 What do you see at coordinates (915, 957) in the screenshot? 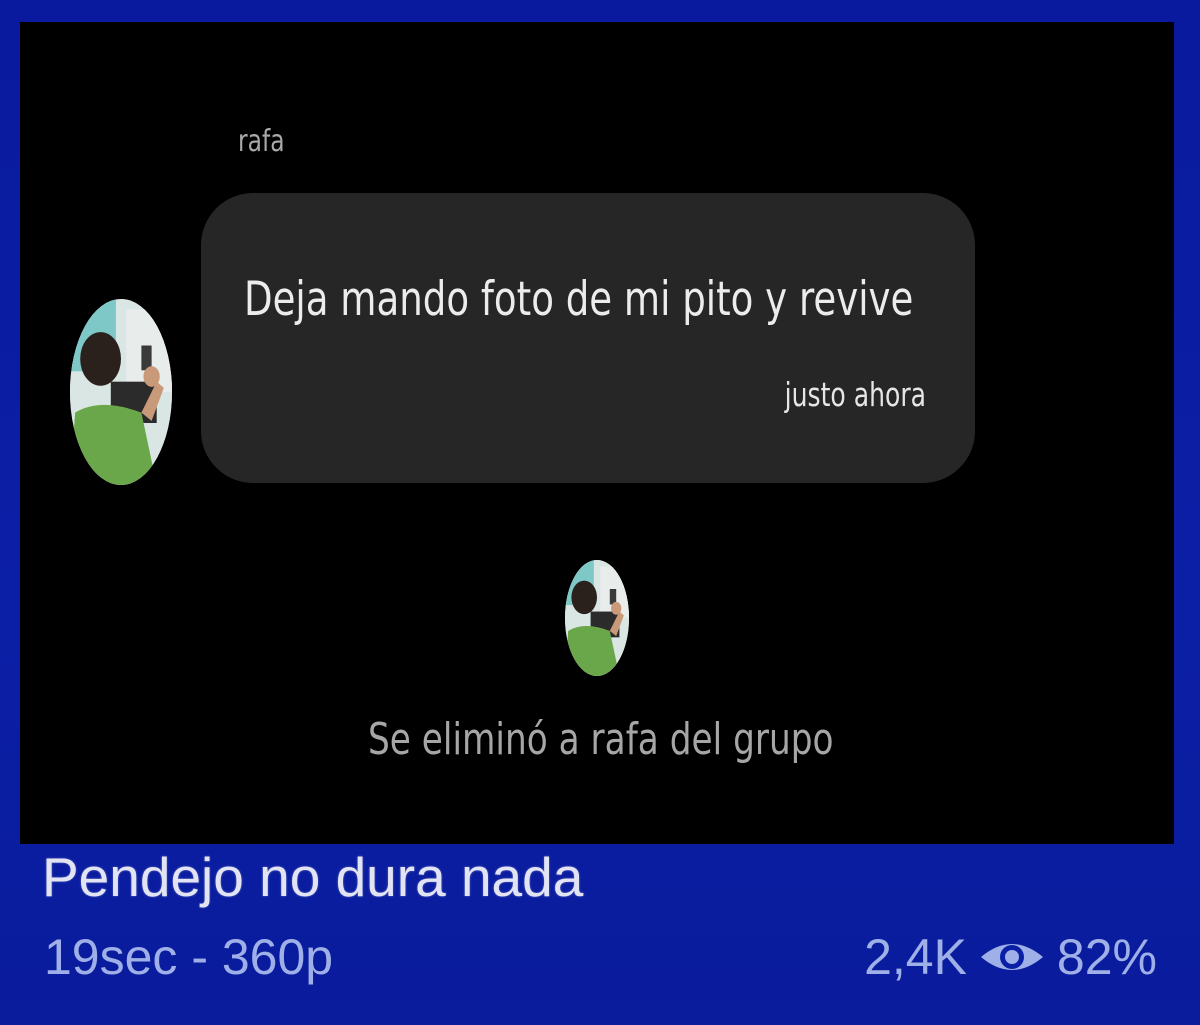
I see `view-count: 2,4K` at bounding box center [915, 957].